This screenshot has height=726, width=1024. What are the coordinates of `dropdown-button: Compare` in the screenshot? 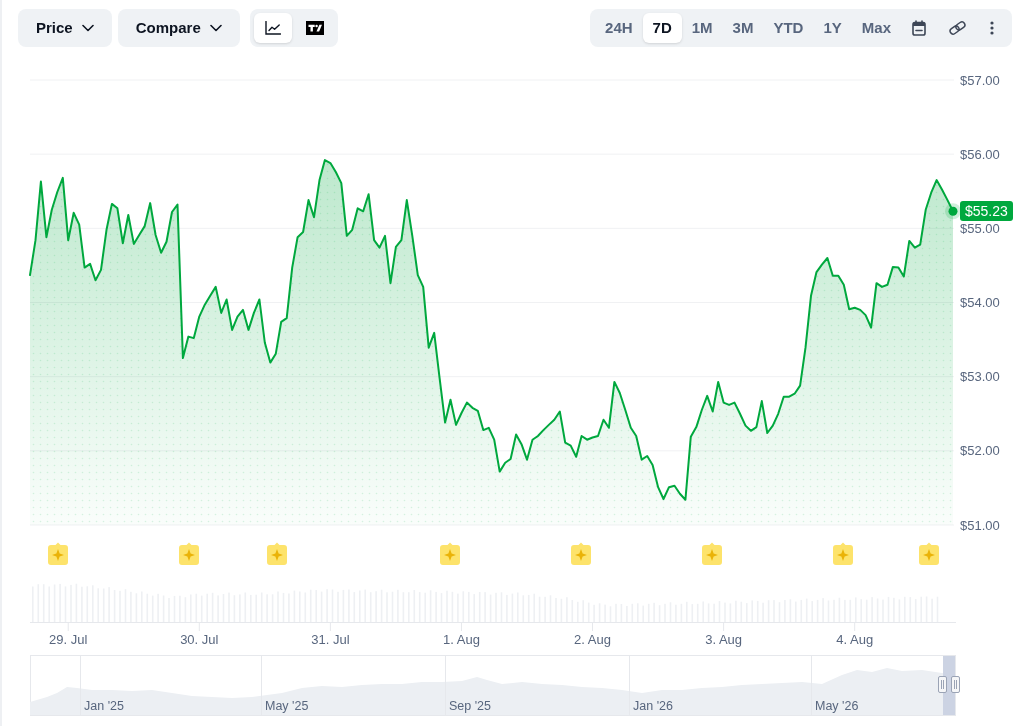 It's located at (178, 28).